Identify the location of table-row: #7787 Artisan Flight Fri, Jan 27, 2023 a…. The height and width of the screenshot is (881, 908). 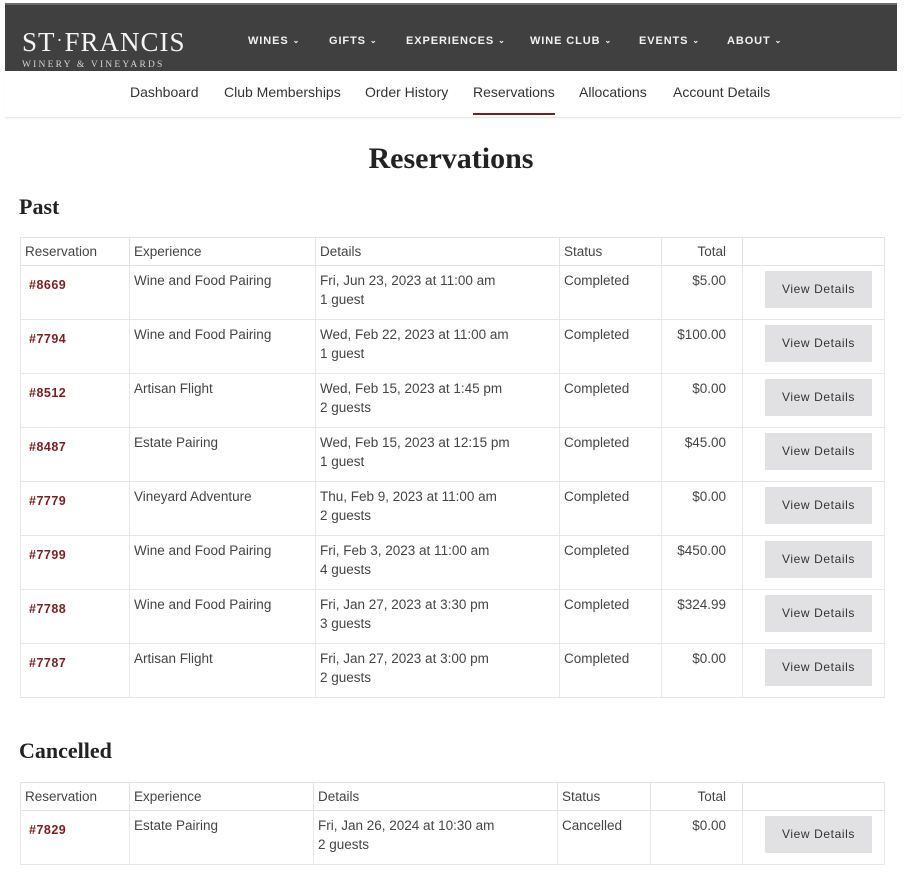
(452, 670).